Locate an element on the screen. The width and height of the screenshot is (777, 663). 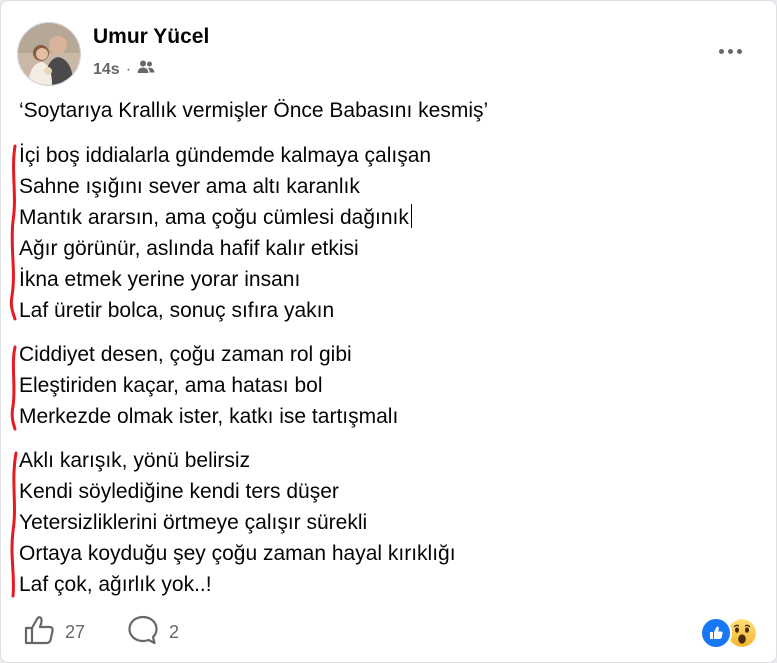
poem-line: Ciddiyet desen, çoğu zaman rol gibi is located at coordinates (185, 354).